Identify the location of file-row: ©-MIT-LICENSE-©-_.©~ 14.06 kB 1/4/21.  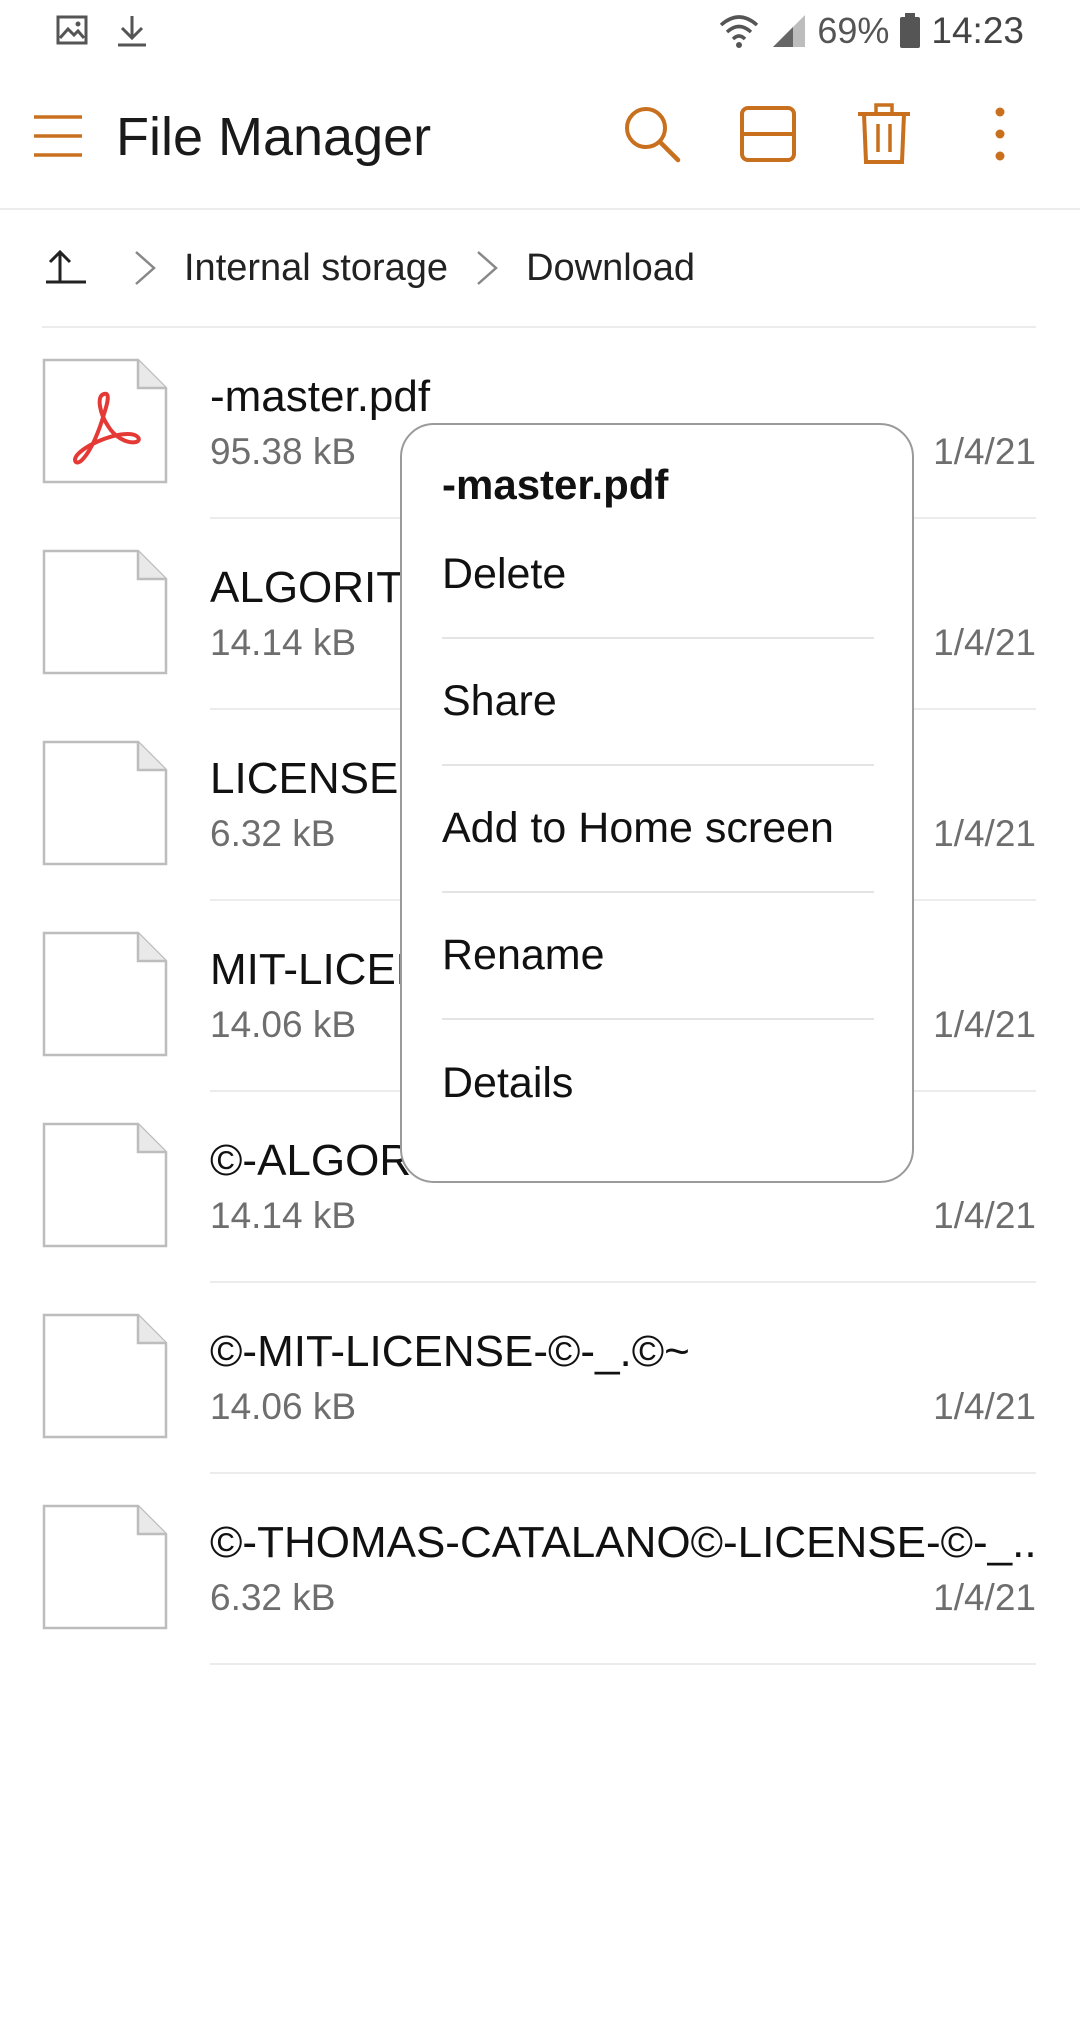
(540, 1378).